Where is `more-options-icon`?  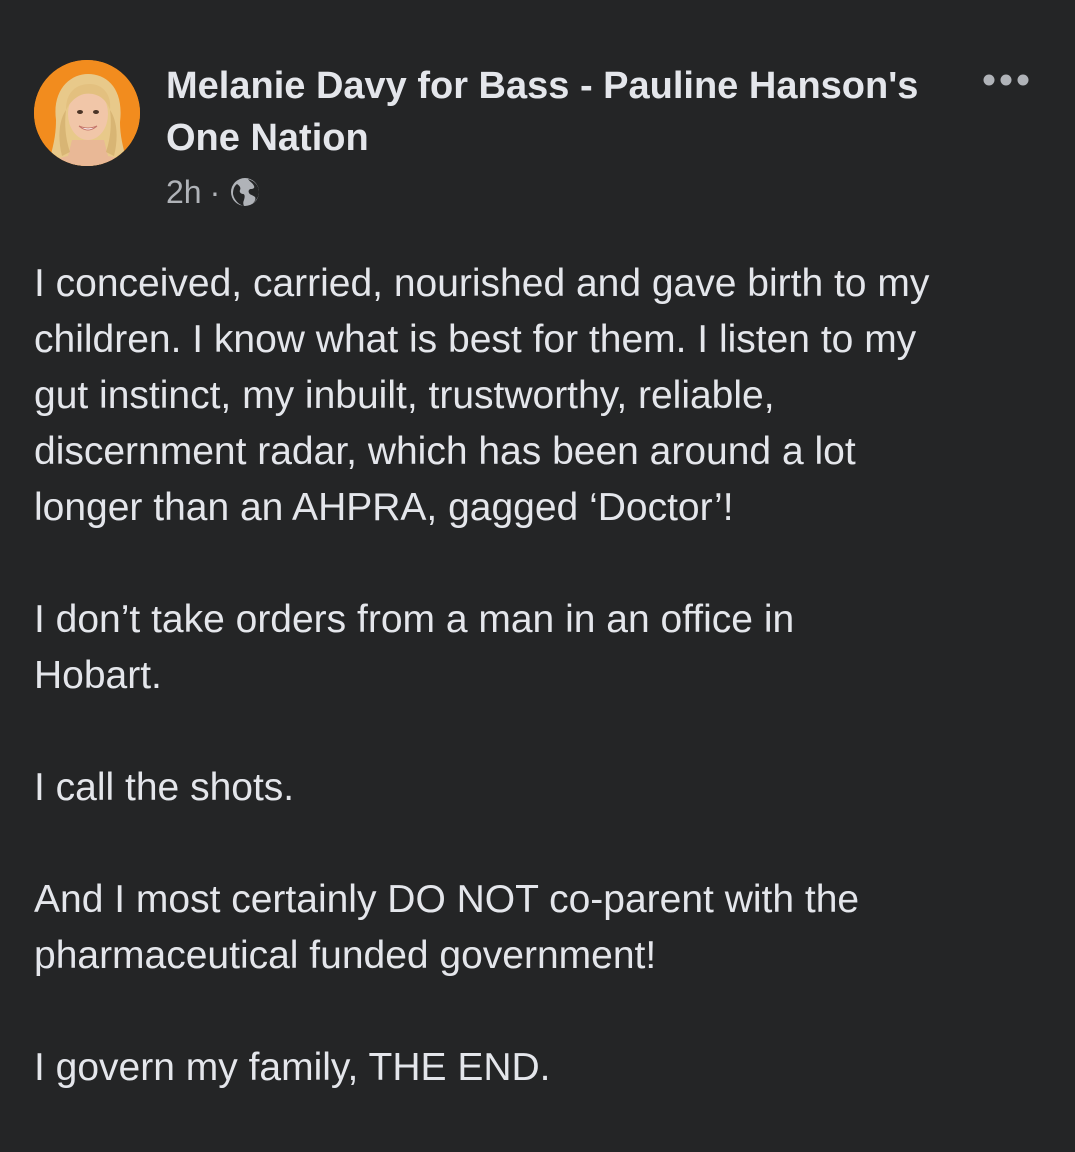
more-options-icon is located at coordinates (1006, 80).